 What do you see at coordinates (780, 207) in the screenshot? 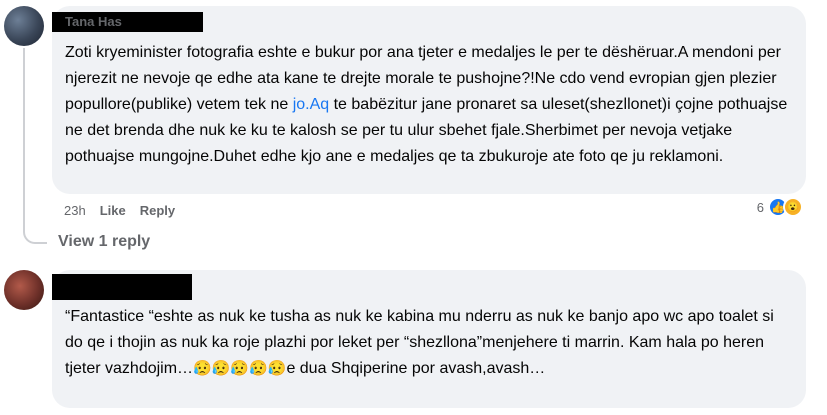
I see `reaction-summary: 6 👍 😮` at bounding box center [780, 207].